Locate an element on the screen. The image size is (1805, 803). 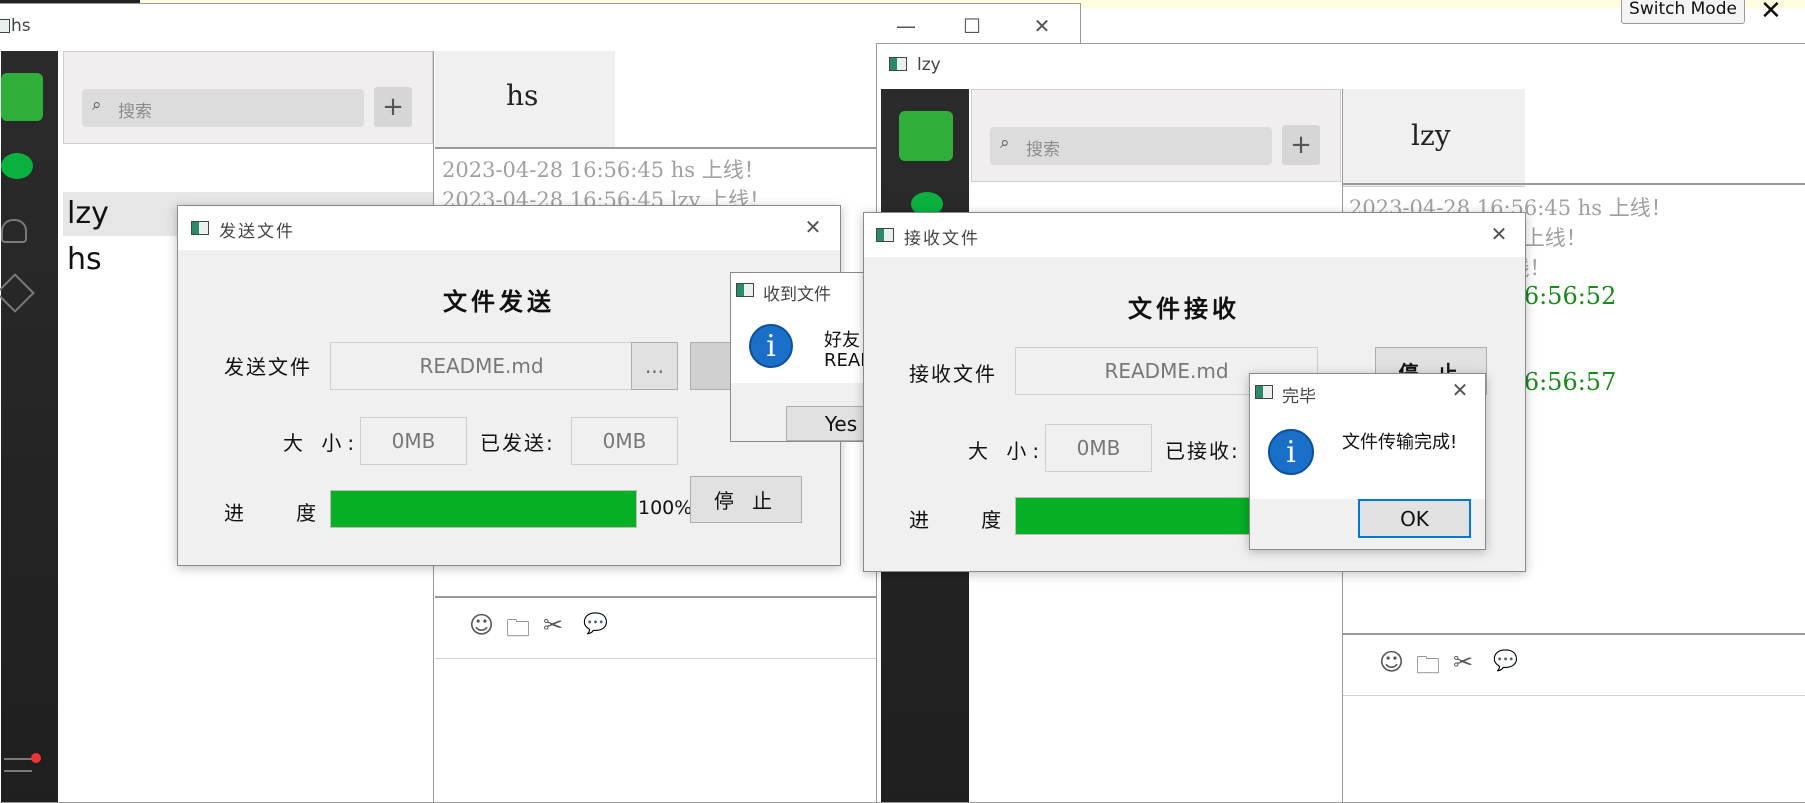
notification-dot is located at coordinates (36, 758).